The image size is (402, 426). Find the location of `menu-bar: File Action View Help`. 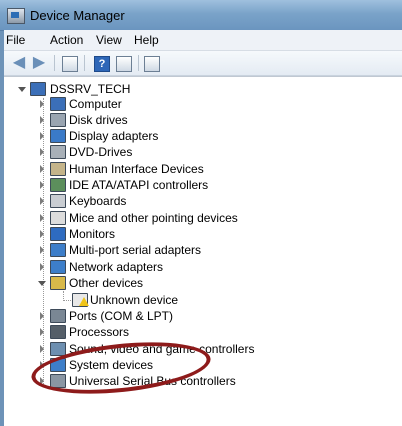

menu-bar: File Action View Help is located at coordinates (203, 40).